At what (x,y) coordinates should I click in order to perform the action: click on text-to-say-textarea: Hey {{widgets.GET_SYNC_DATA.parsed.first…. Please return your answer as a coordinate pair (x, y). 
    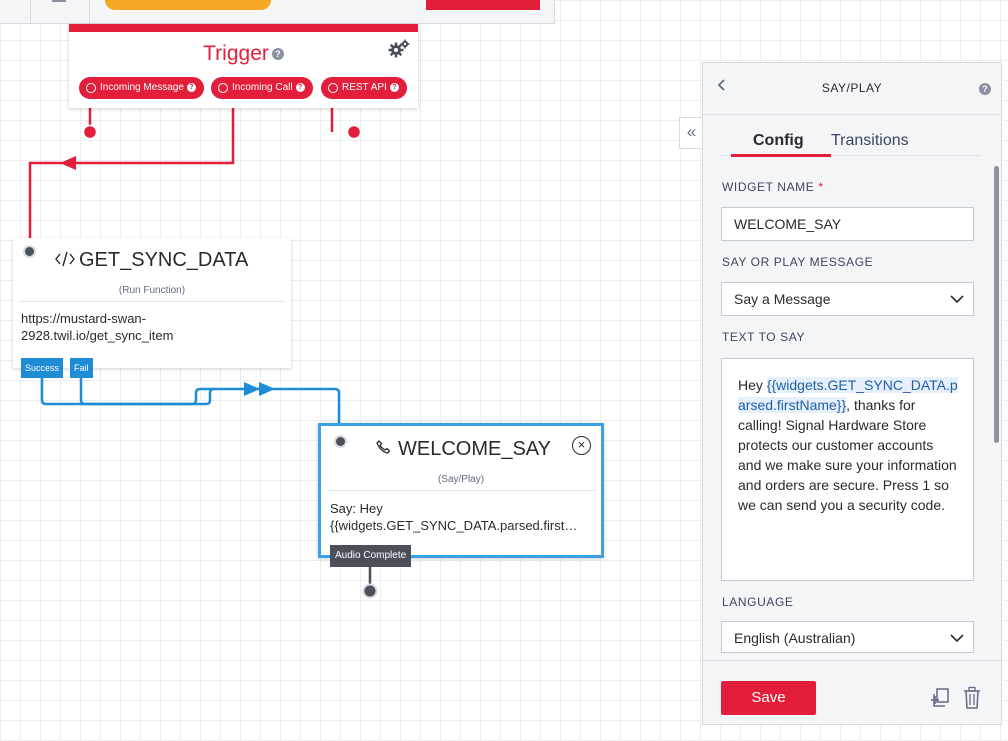
    Looking at the image, I should click on (847, 469).